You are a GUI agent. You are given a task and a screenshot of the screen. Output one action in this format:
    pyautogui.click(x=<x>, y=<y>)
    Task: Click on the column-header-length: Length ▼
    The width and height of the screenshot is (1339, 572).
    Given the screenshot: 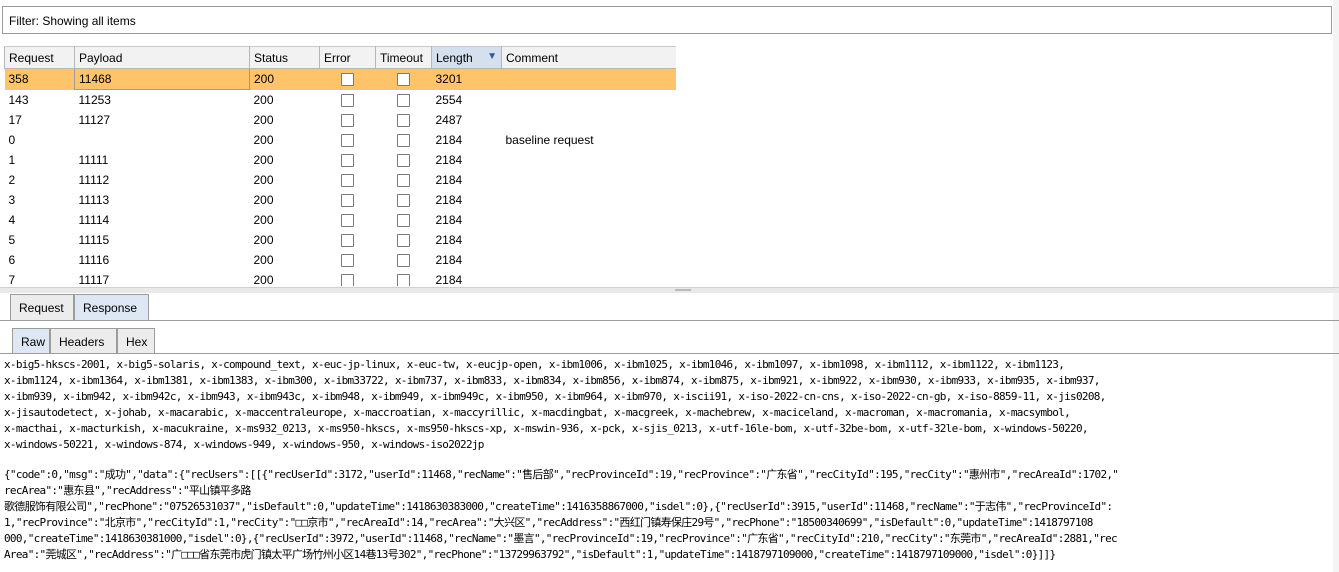 What is the action you would take?
    pyautogui.click(x=466, y=57)
    